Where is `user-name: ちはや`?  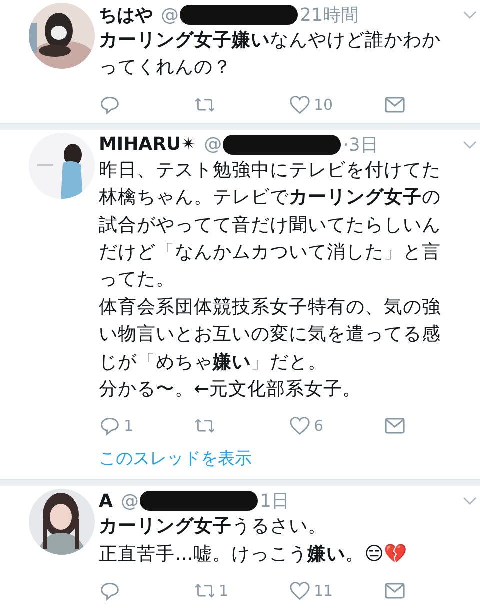
user-name: ちはや is located at coordinates (126, 15).